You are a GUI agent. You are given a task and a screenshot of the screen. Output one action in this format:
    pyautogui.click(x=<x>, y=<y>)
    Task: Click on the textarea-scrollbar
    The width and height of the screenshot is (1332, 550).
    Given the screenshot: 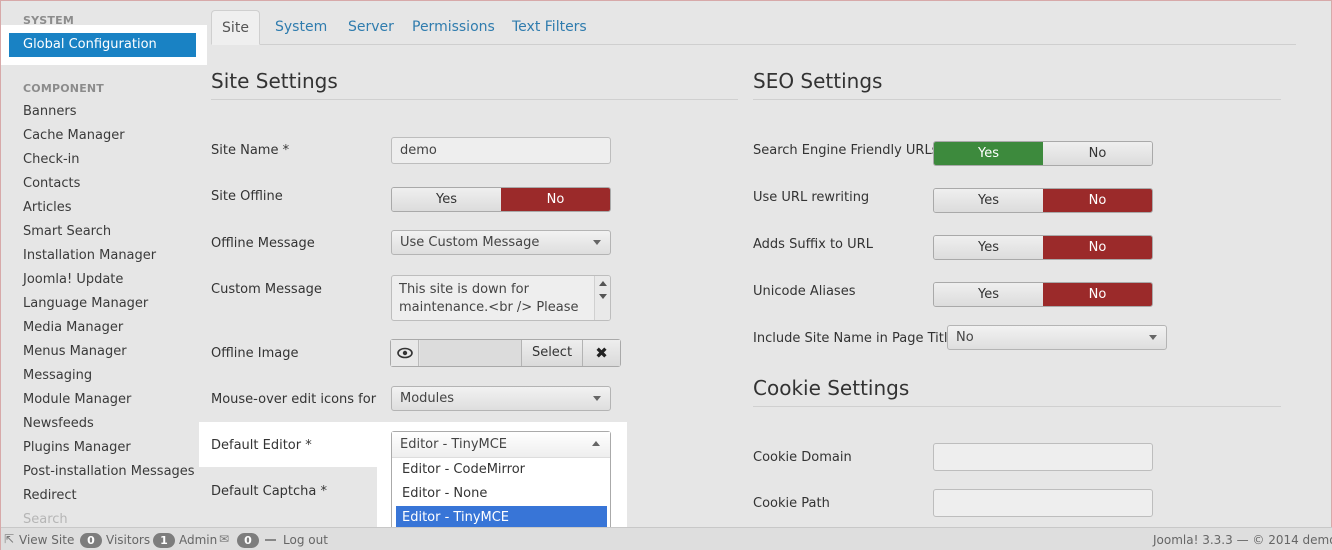 What is the action you would take?
    pyautogui.click(x=602, y=298)
    